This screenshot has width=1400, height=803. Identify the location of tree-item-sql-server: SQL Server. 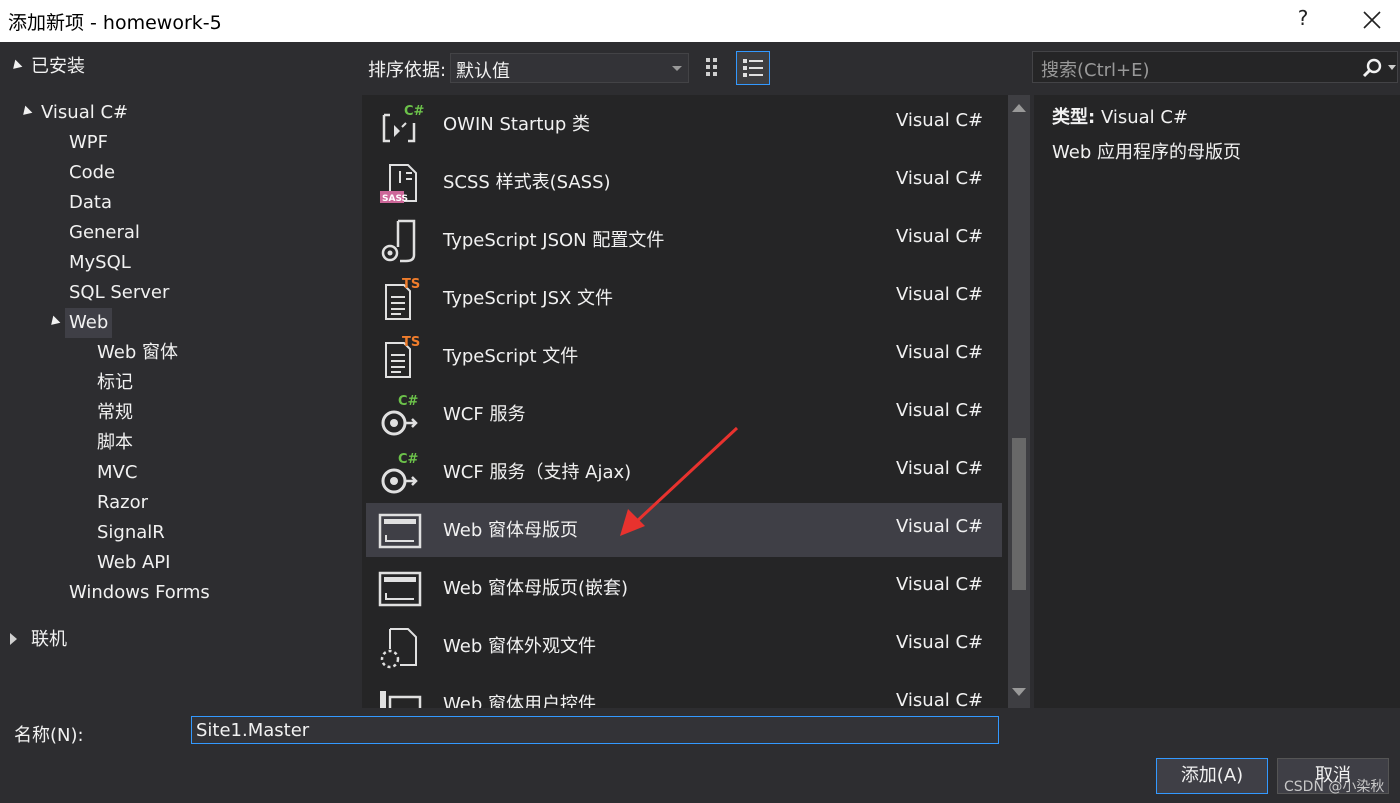
(119, 293).